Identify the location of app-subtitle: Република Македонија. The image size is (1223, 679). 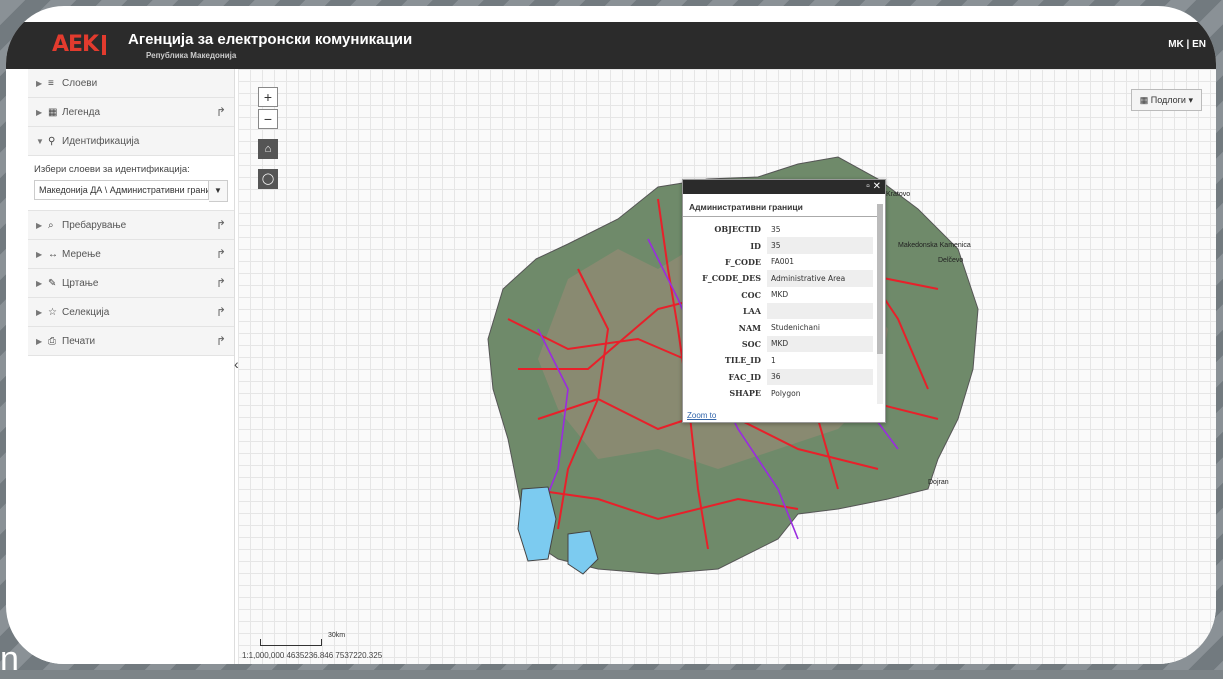
(191, 55).